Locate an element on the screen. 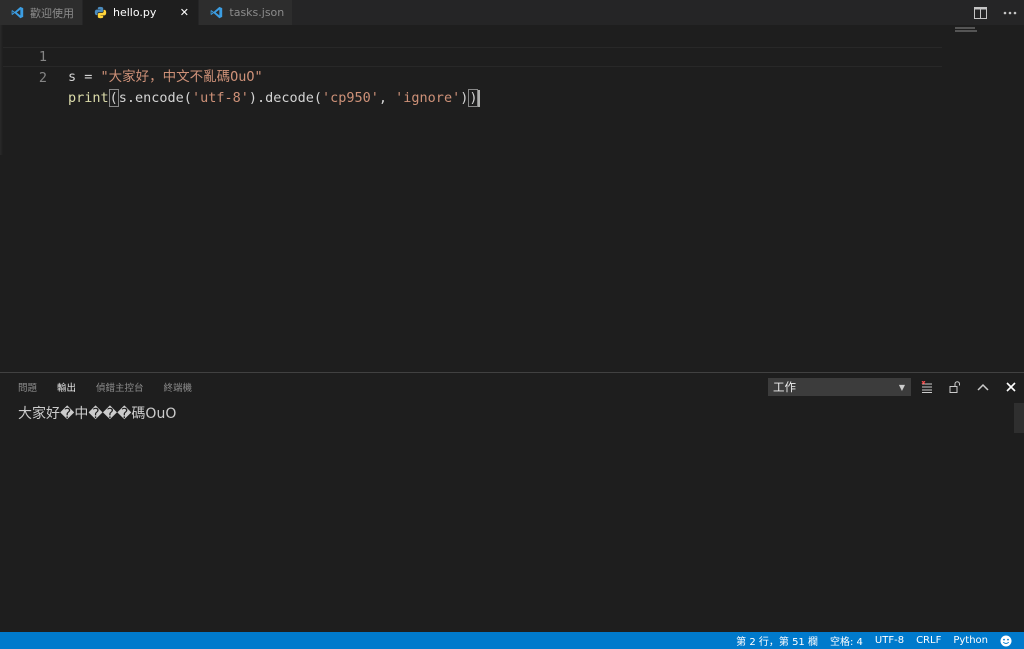 This screenshot has height=649, width=1024. code-token: 'cp950' is located at coordinates (350, 98).